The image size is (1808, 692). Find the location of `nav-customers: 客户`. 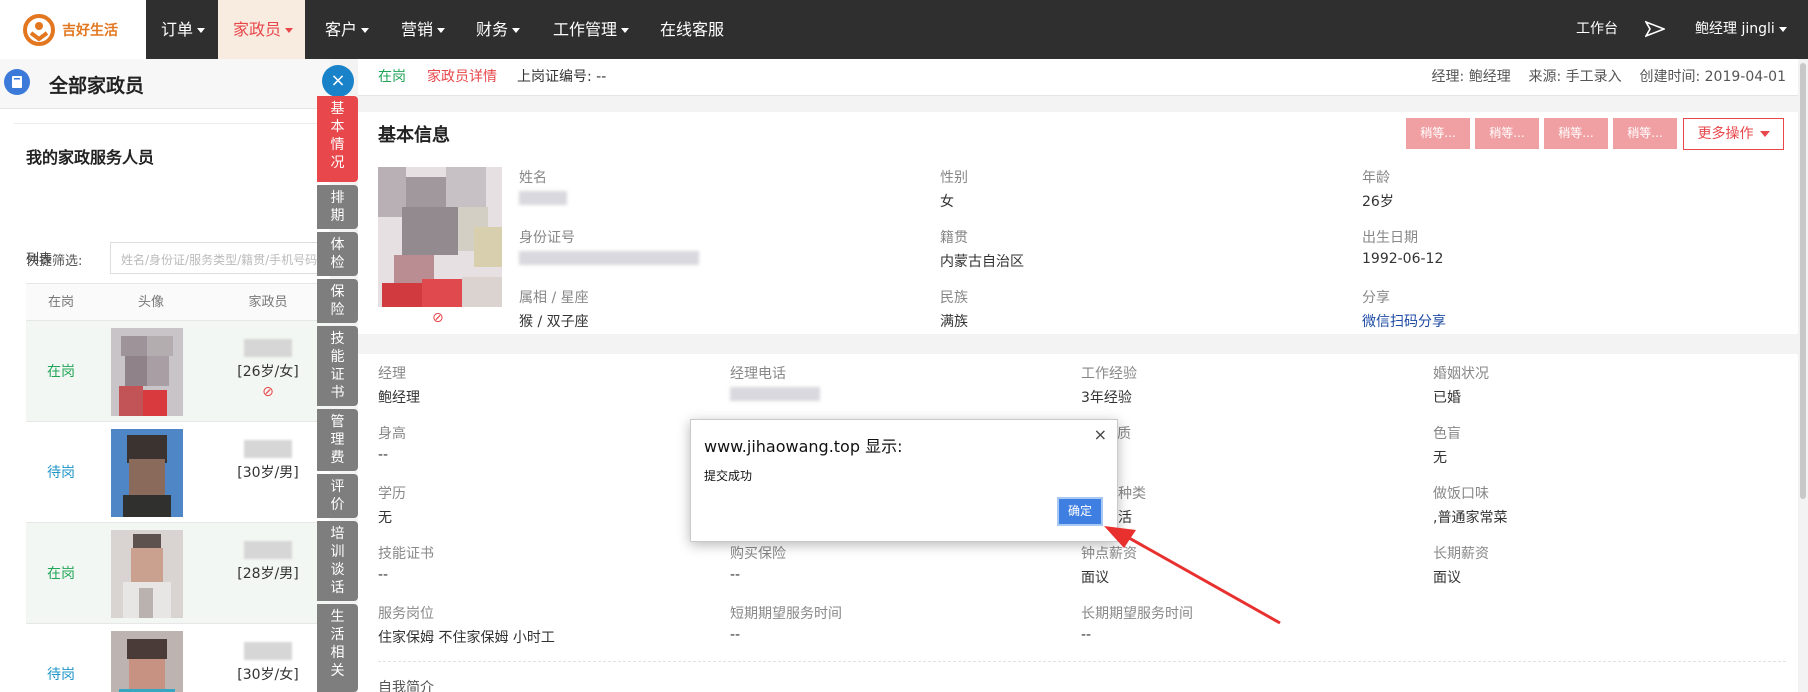

nav-customers: 客户 is located at coordinates (347, 29).